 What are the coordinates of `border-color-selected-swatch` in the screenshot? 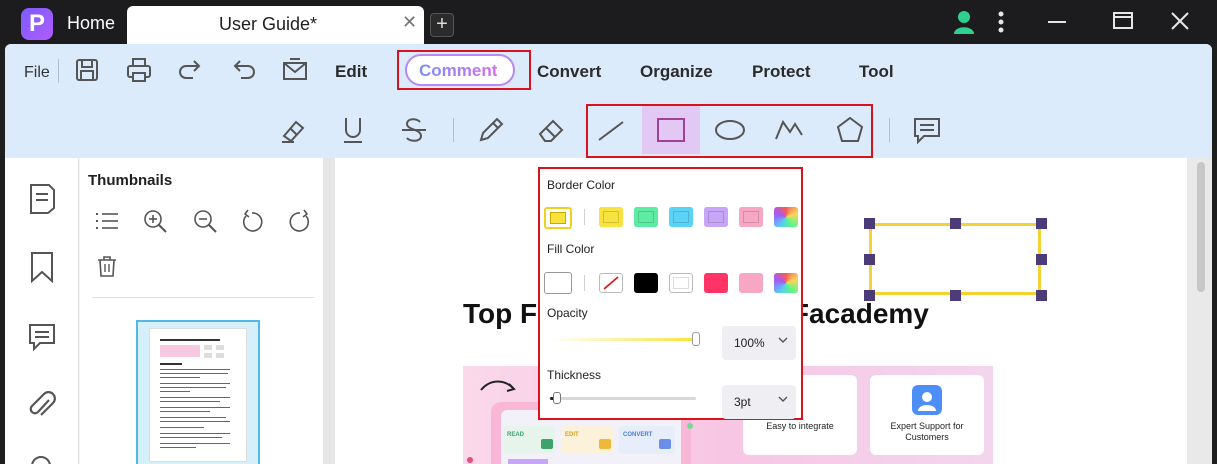 It's located at (558, 218).